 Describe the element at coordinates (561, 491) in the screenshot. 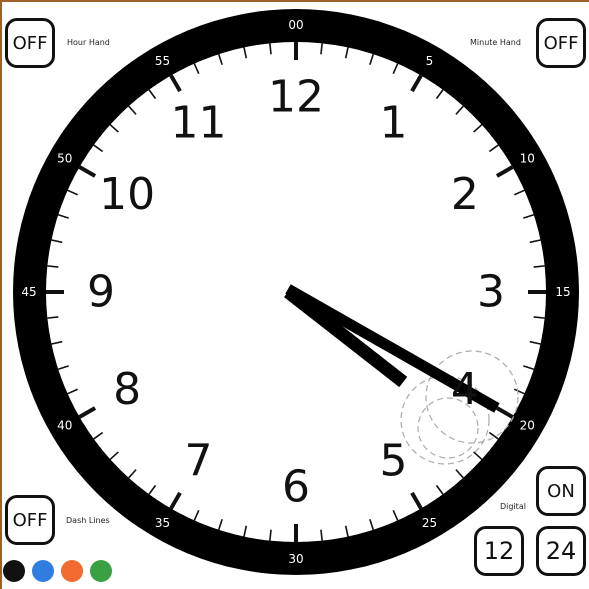

I see `digital-toggle-button: ON` at that location.